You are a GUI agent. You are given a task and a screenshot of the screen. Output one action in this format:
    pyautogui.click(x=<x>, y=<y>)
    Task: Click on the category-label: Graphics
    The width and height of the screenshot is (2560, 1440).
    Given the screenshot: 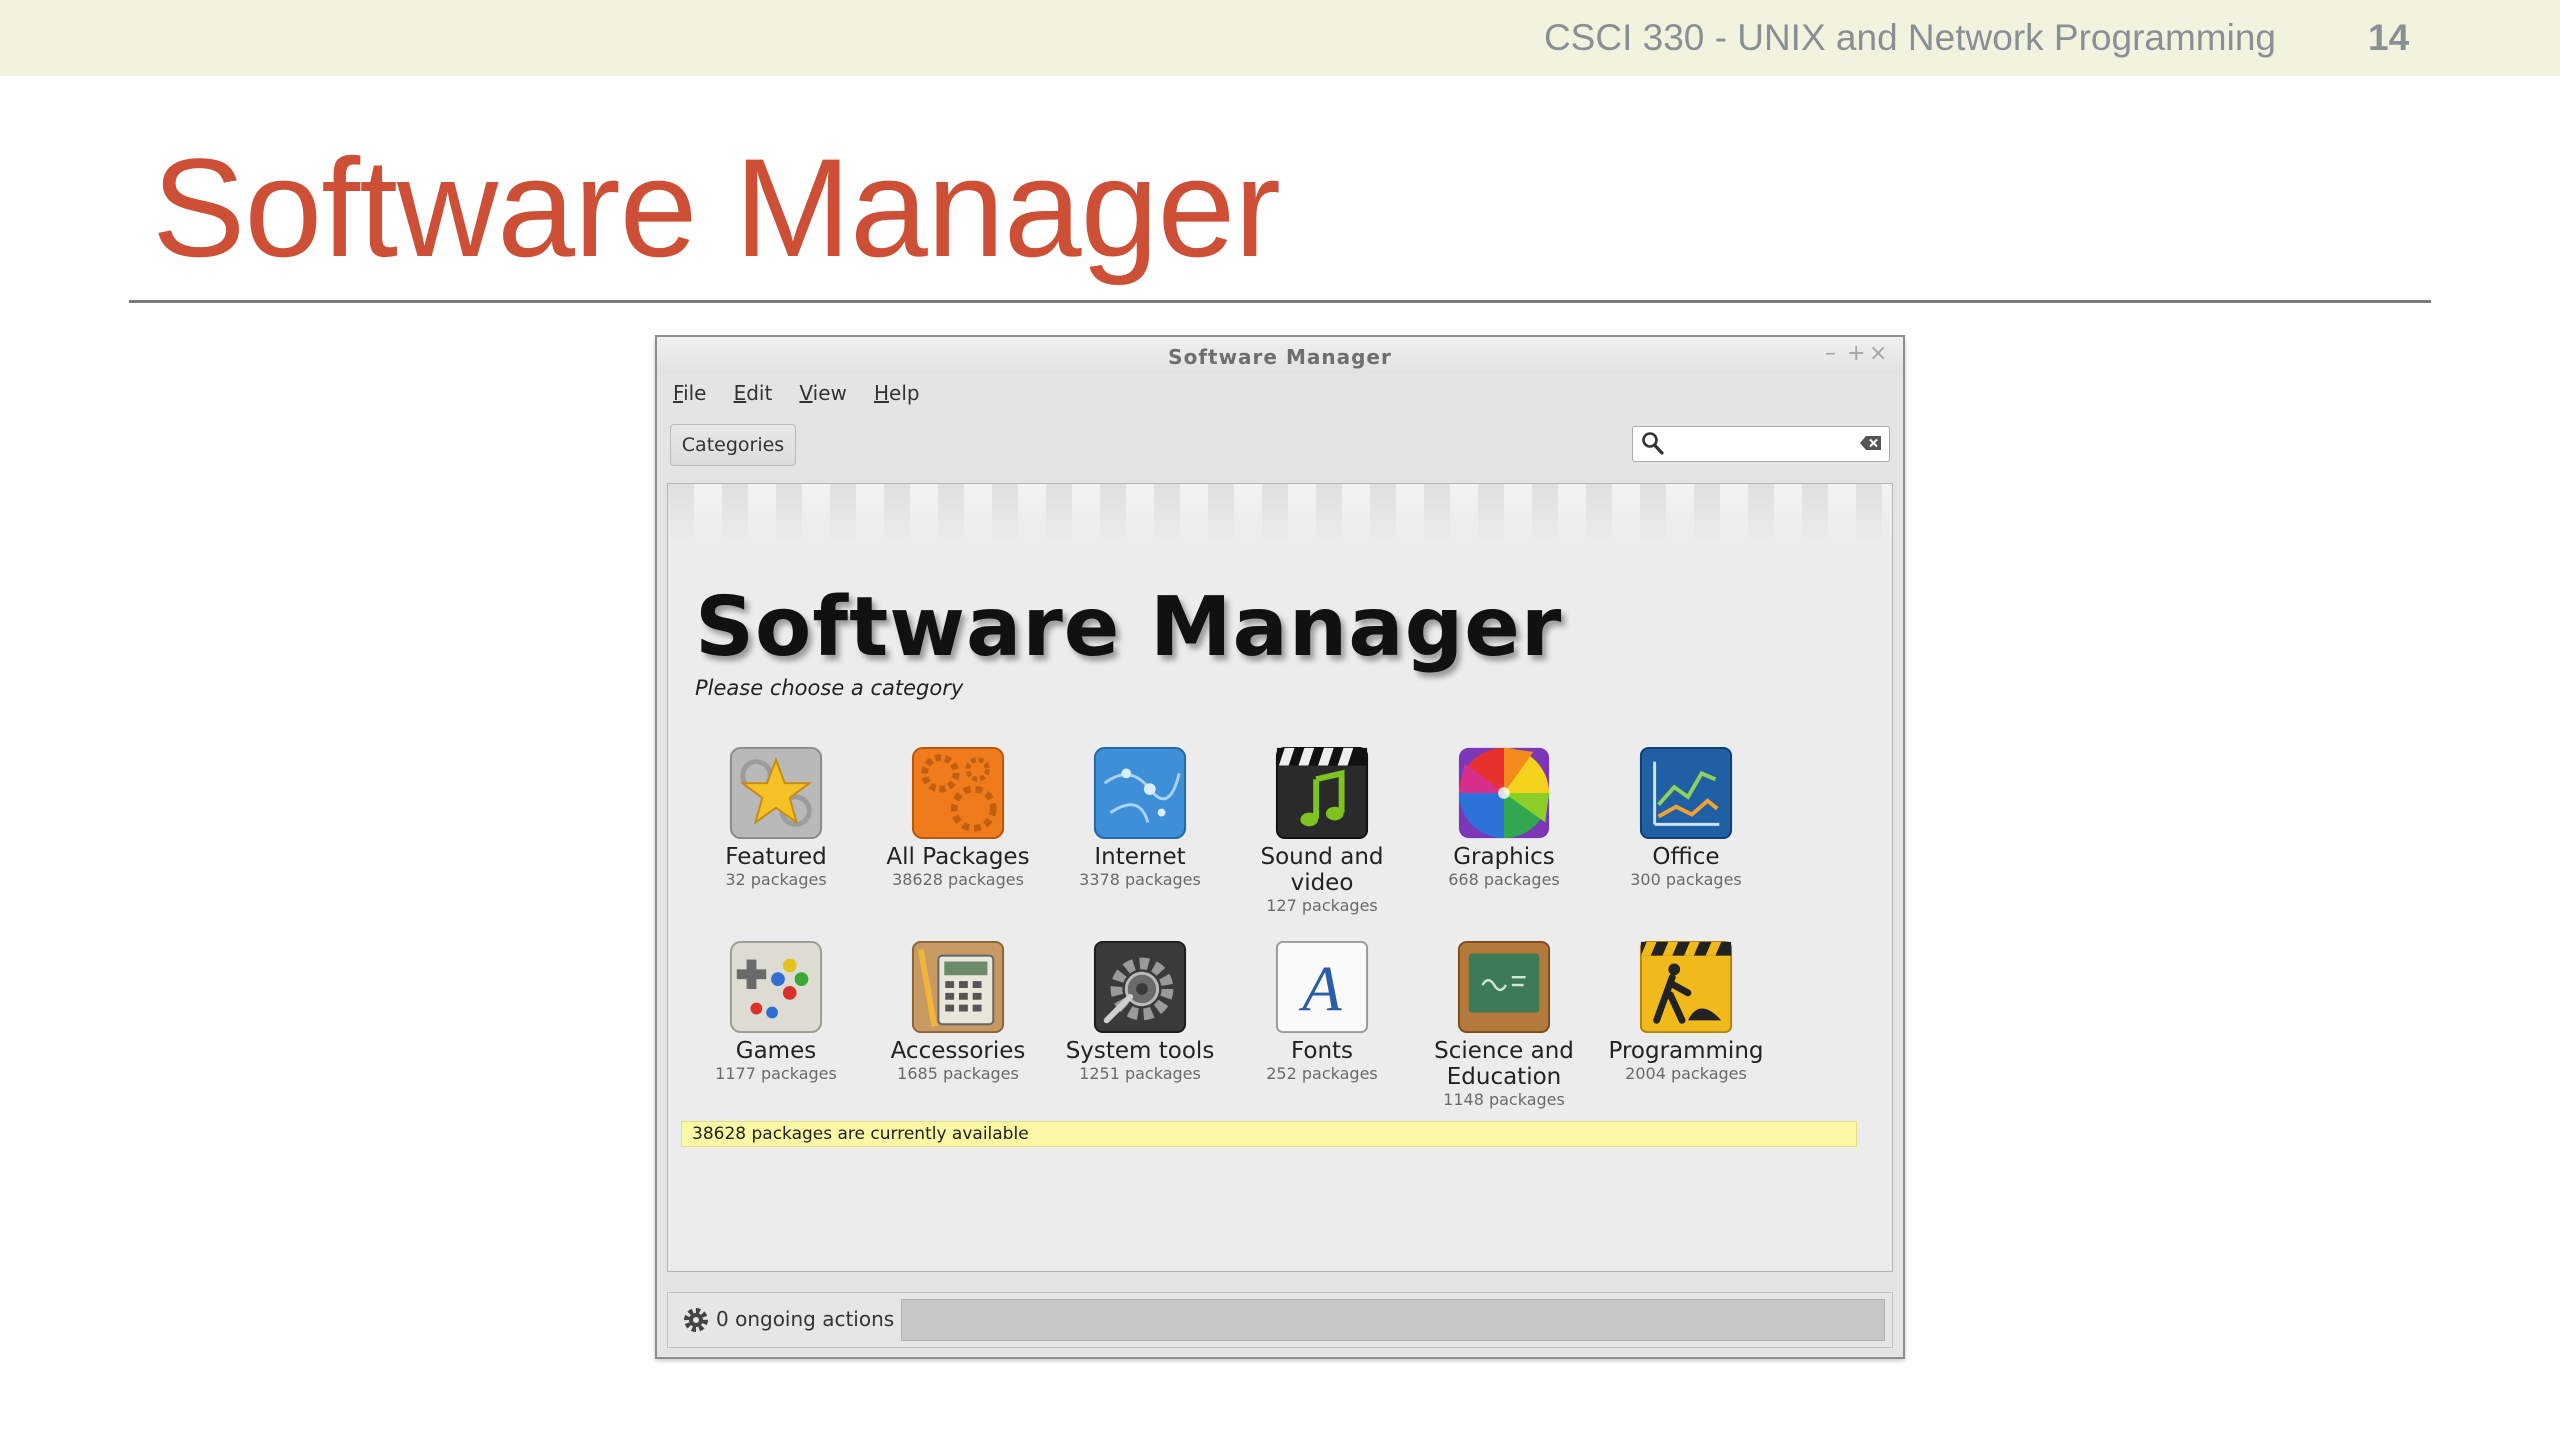 What is the action you would take?
    pyautogui.click(x=1504, y=857)
    